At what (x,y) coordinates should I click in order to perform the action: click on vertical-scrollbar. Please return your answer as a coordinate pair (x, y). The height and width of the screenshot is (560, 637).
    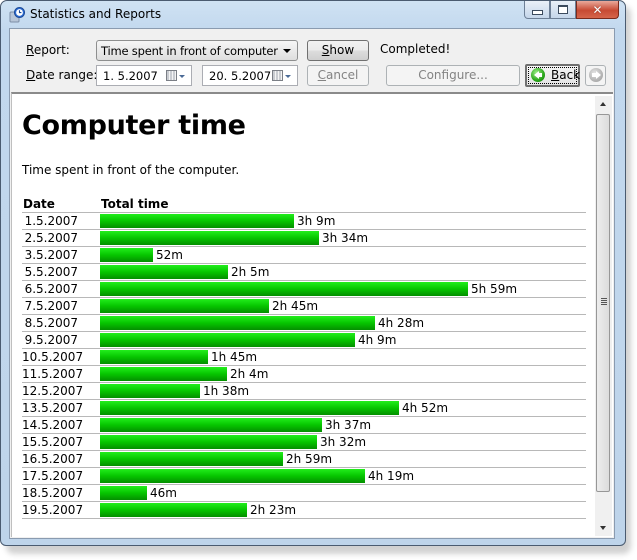
    Looking at the image, I should click on (603, 316).